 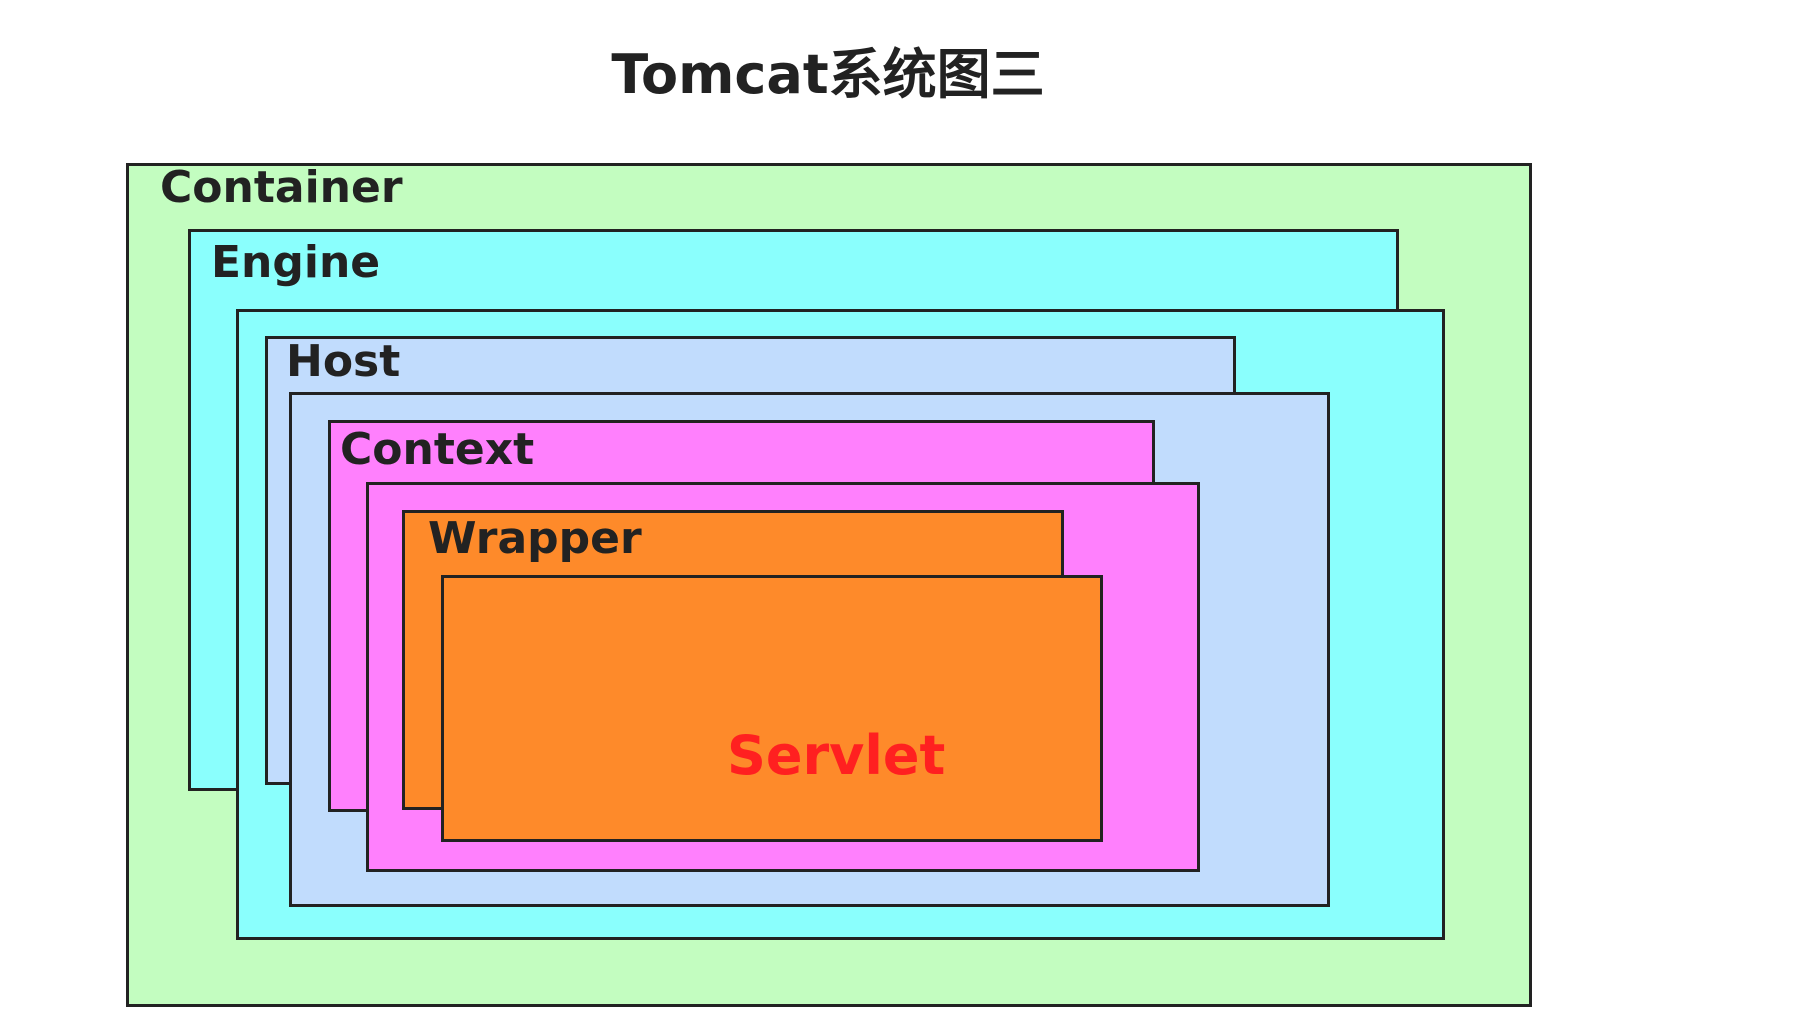 What do you see at coordinates (296, 262) in the screenshot?
I see `engine-label: Engine` at bounding box center [296, 262].